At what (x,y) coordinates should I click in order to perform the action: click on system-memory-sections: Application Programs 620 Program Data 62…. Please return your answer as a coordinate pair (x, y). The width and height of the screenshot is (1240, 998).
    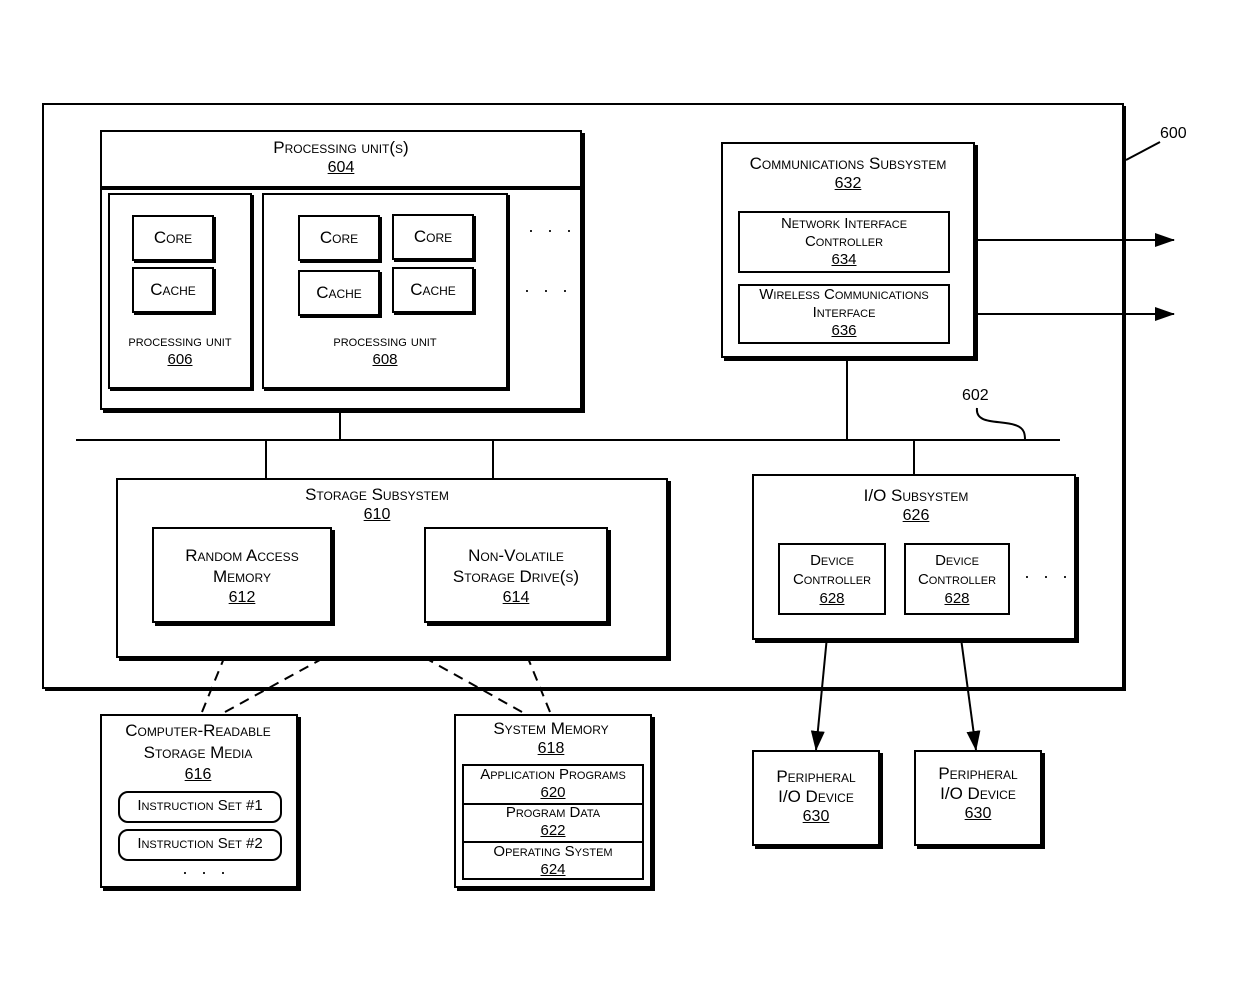
    Looking at the image, I should click on (553, 822).